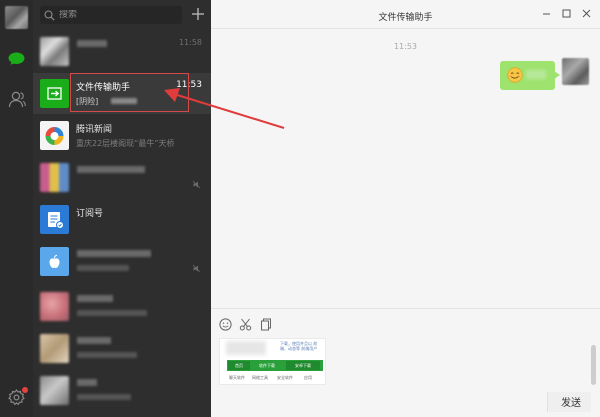 The width and height of the screenshot is (600, 417). I want to click on thumbnail-nav-home: 首页, so click(239, 365).